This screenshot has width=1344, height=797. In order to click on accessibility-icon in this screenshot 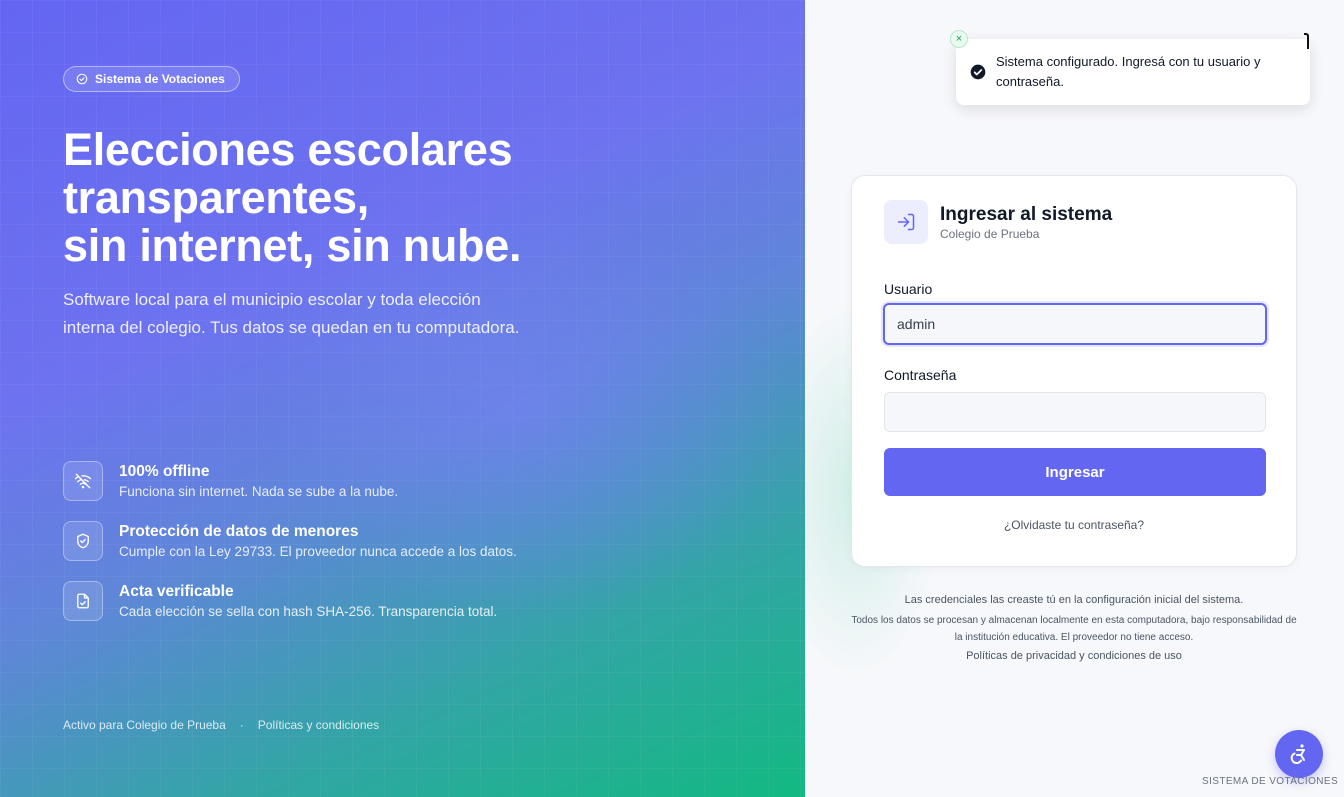, I will do `click(1297, 754)`.